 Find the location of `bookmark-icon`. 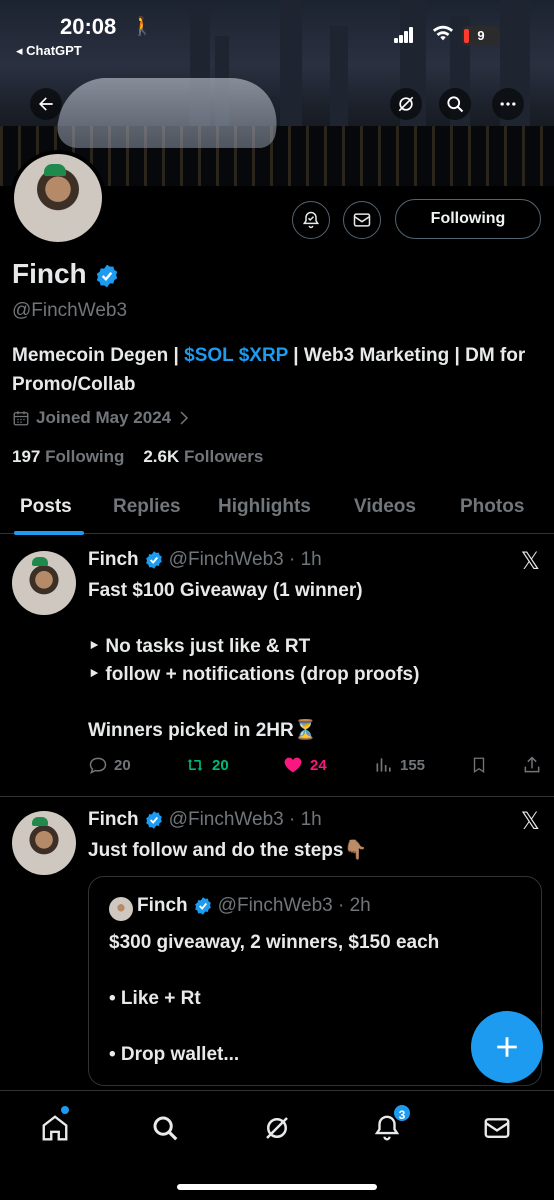

bookmark-icon is located at coordinates (479, 765).